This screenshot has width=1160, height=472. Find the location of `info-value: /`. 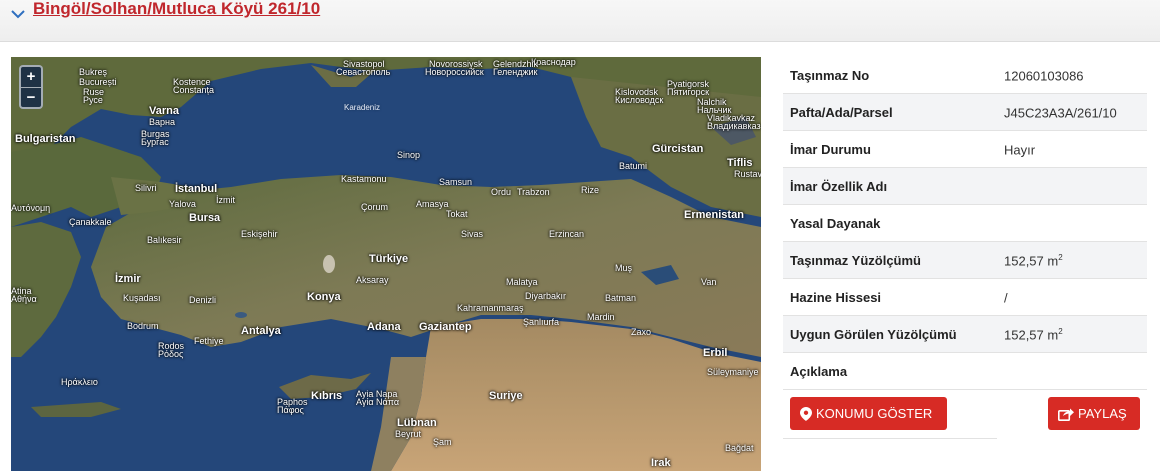

info-value: / is located at coordinates (1006, 298).